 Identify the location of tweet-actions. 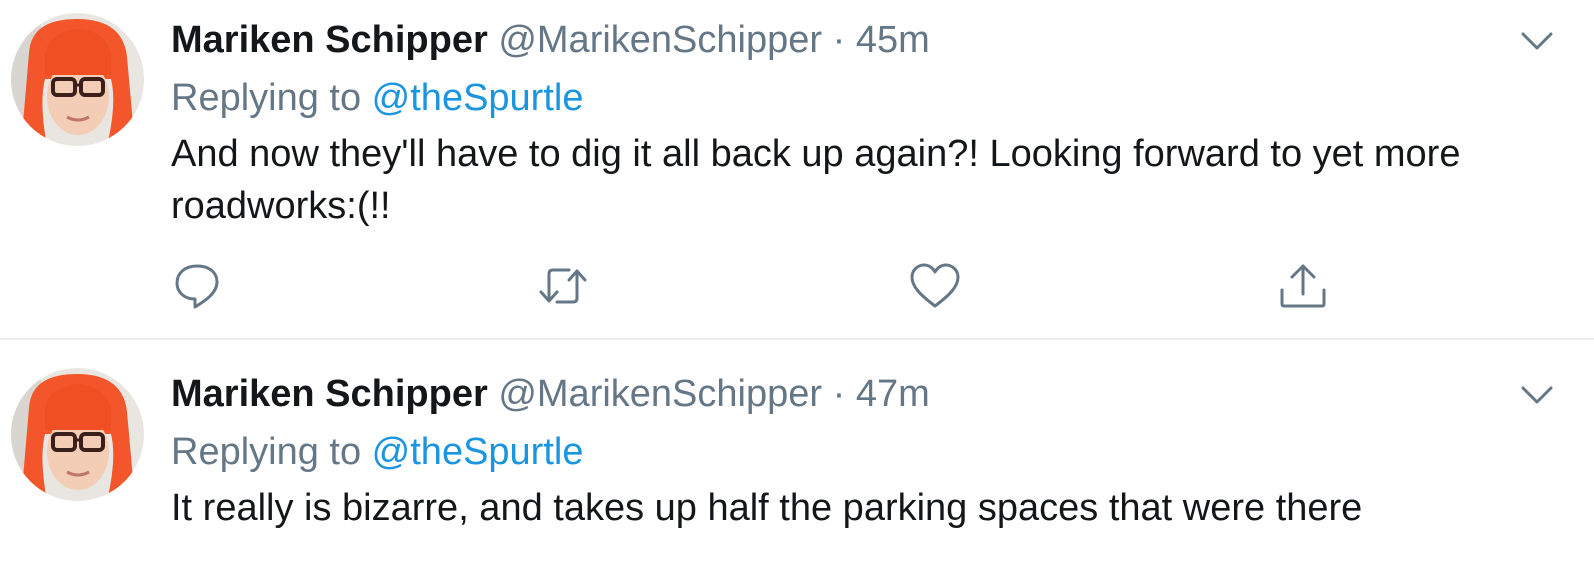
(771, 286).